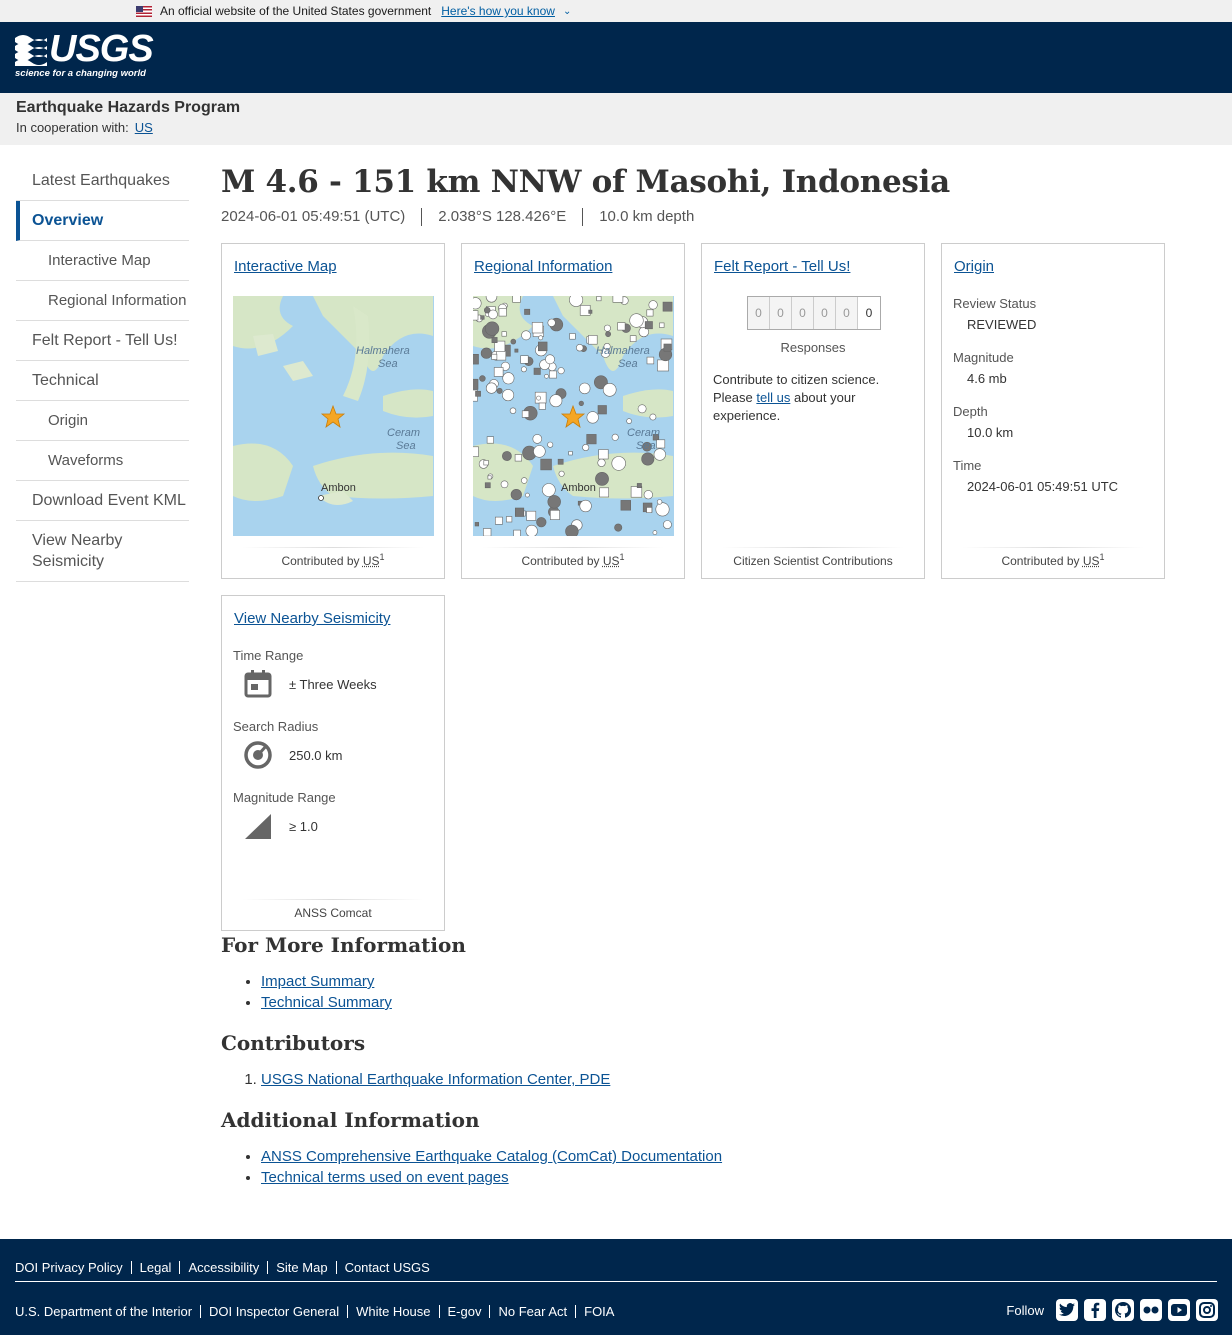 The height and width of the screenshot is (1335, 1232). Describe the element at coordinates (72, 127) in the screenshot. I see `coop-label: In cooperation with:` at that location.